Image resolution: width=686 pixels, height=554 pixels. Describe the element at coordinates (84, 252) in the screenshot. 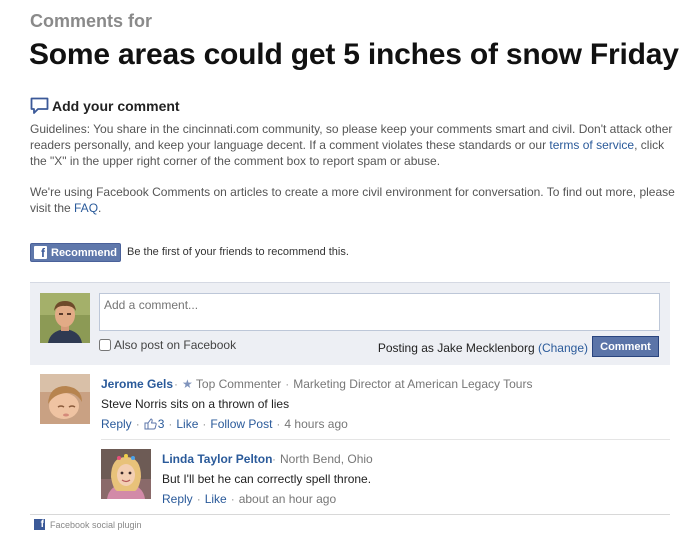

I see `recommend-button-label: Recommend` at that location.